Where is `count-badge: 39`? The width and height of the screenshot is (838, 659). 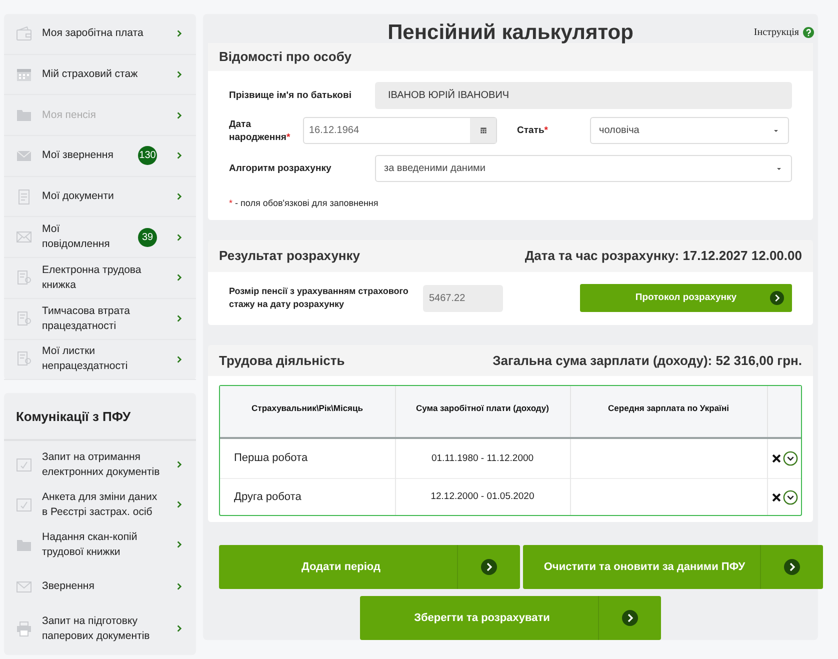
count-badge: 39 is located at coordinates (147, 237).